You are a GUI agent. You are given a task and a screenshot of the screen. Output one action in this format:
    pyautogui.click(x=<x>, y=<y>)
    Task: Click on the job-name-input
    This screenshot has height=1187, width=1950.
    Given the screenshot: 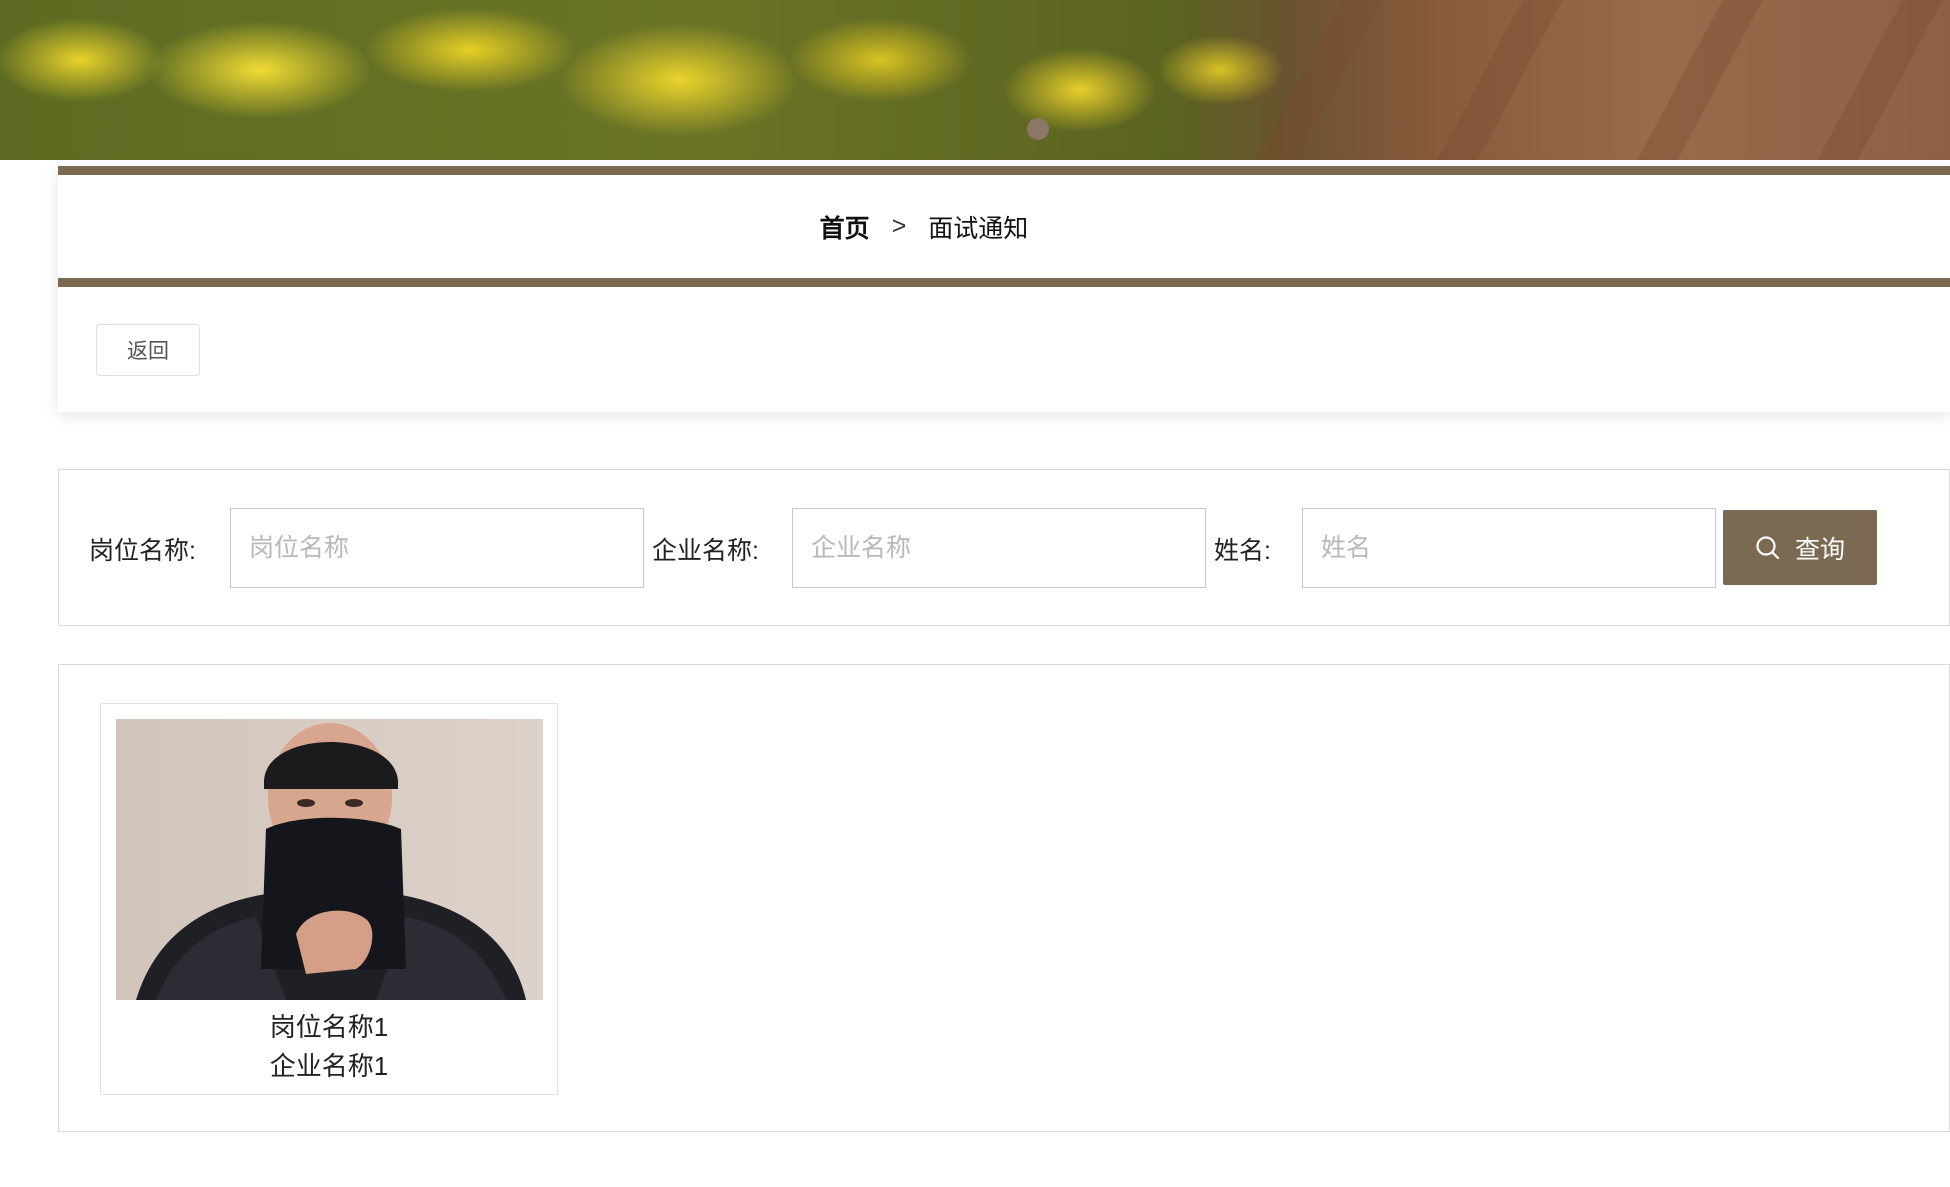 What is the action you would take?
    pyautogui.click(x=437, y=548)
    